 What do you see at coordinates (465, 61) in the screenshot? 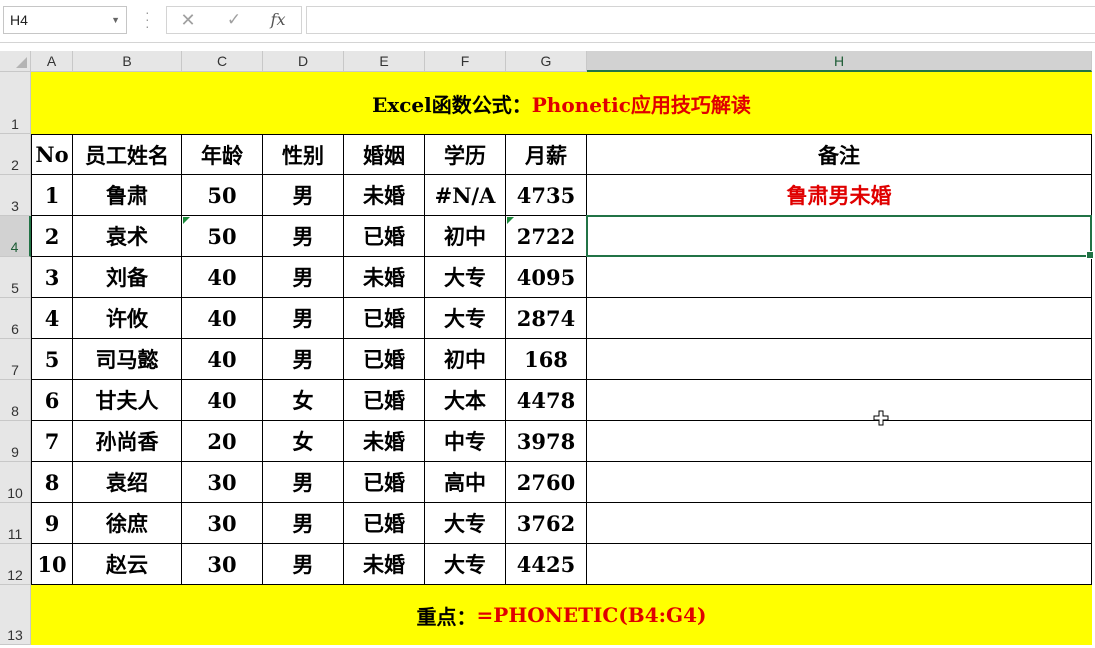
I see `column-header-f: F` at bounding box center [465, 61].